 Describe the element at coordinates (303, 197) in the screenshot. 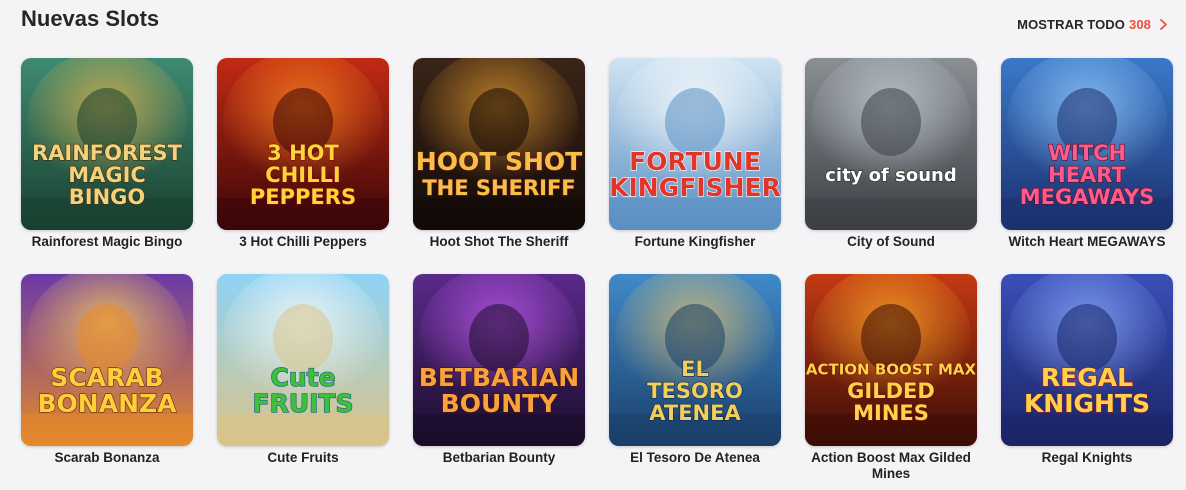

I see `game-logo-text: PEPPERS` at that location.